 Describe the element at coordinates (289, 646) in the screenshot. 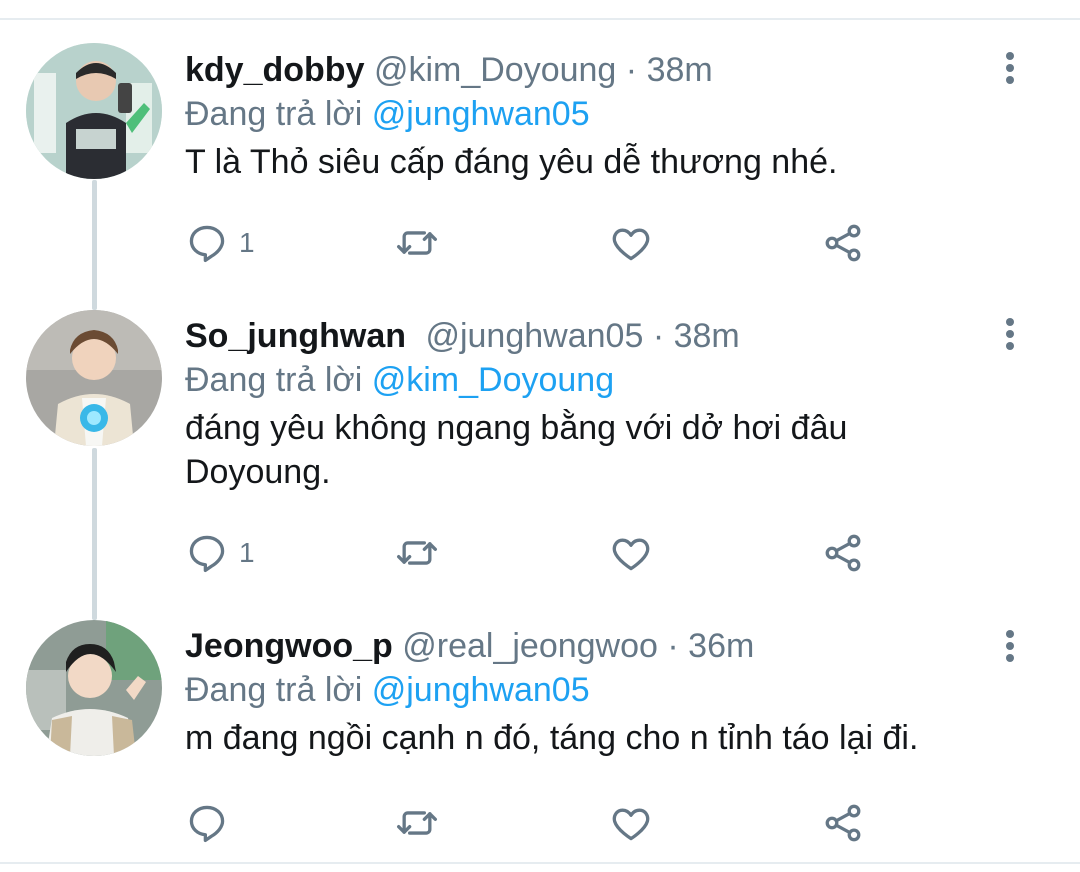

I see `display-name: Jeongwoo_p` at that location.